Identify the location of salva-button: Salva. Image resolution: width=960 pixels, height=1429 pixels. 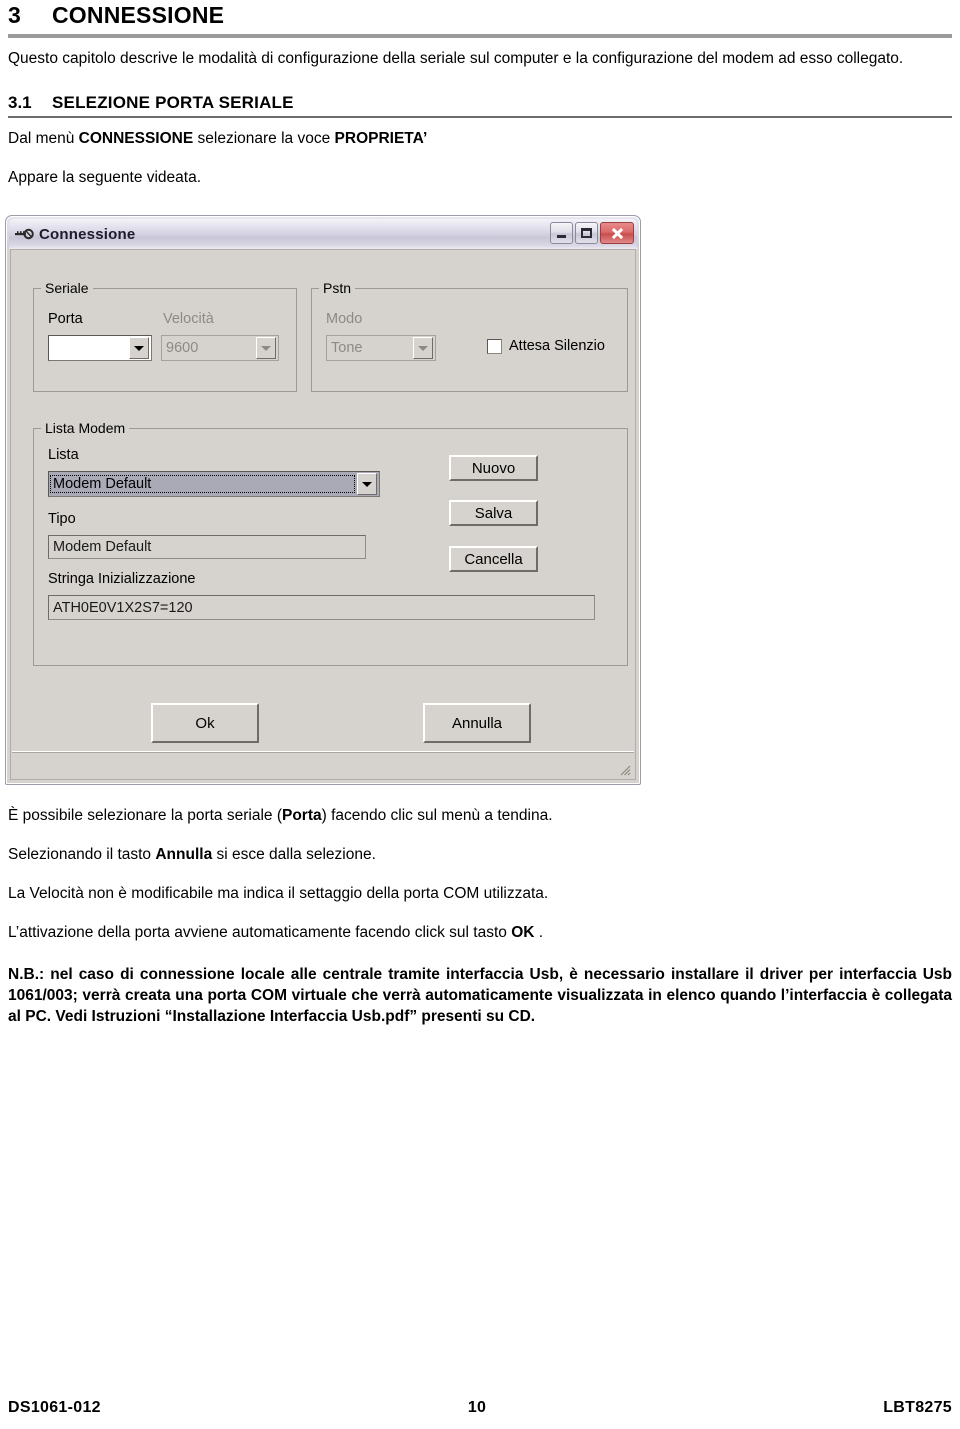
(493, 513).